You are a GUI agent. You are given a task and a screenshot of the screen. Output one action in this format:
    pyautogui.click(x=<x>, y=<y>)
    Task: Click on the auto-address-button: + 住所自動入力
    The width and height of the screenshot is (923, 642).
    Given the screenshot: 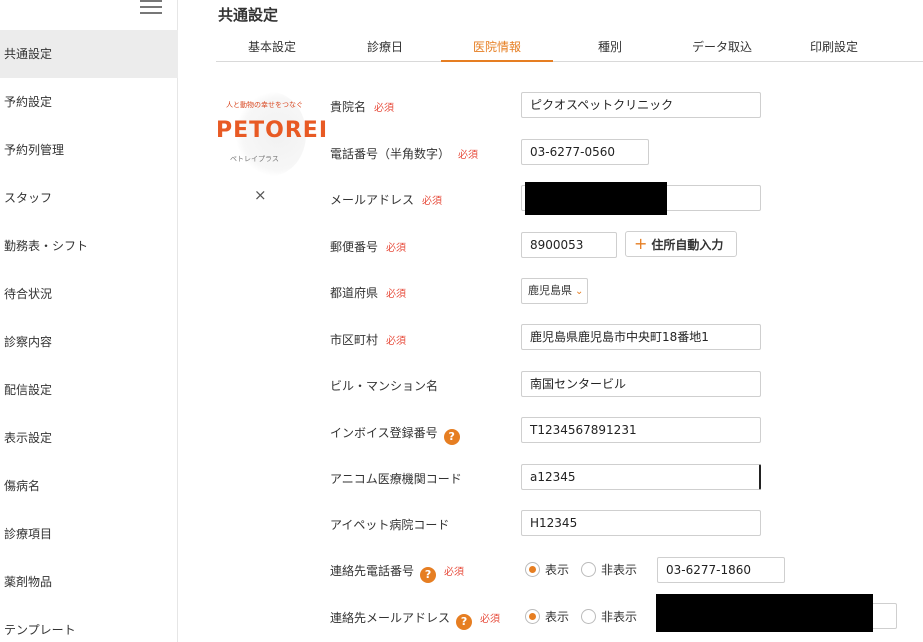 What is the action you would take?
    pyautogui.click(x=681, y=244)
    